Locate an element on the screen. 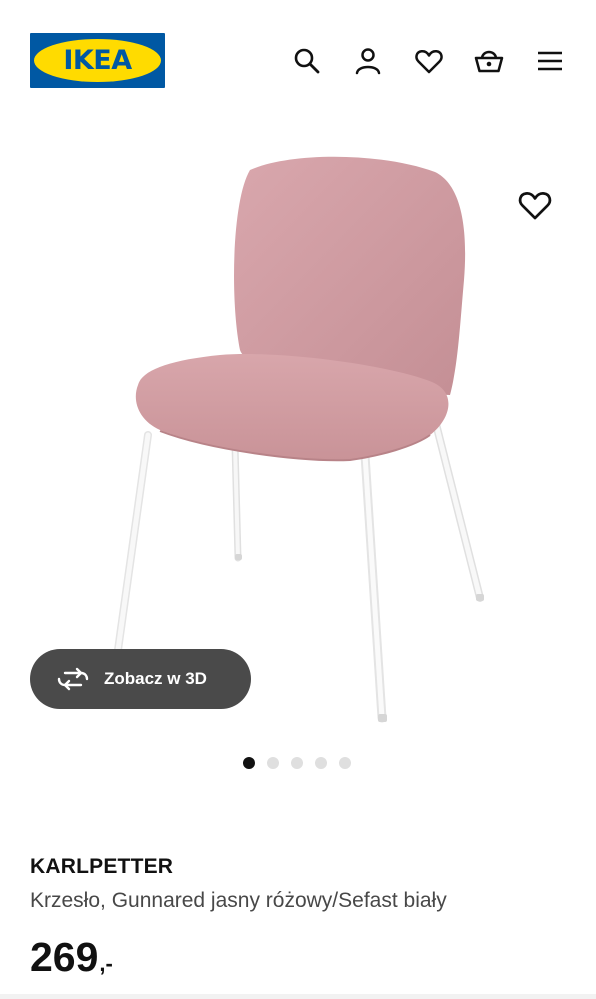 This screenshot has width=596, height=999. search-icon is located at coordinates (307, 61).